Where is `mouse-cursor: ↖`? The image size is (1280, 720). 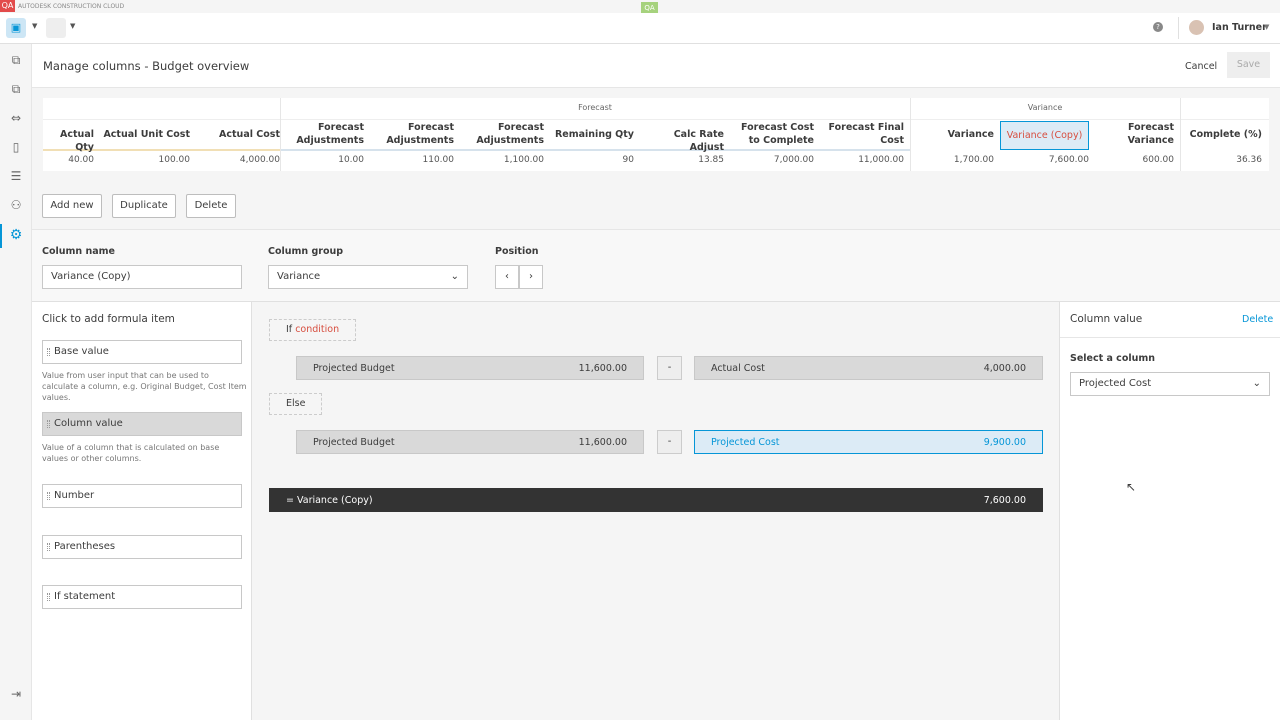 mouse-cursor: ↖ is located at coordinates (1131, 487).